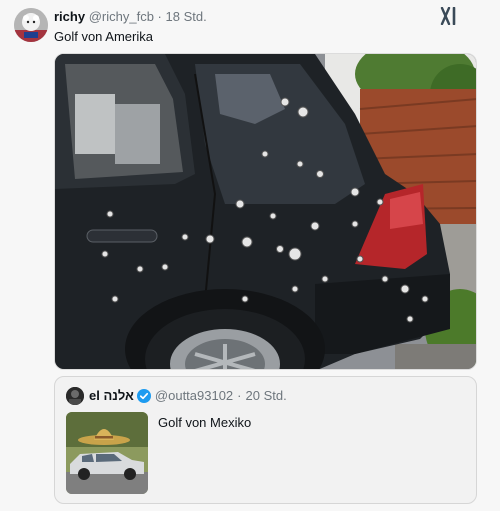 The image size is (500, 511). I want to click on verified-badge-icon, so click(143, 395).